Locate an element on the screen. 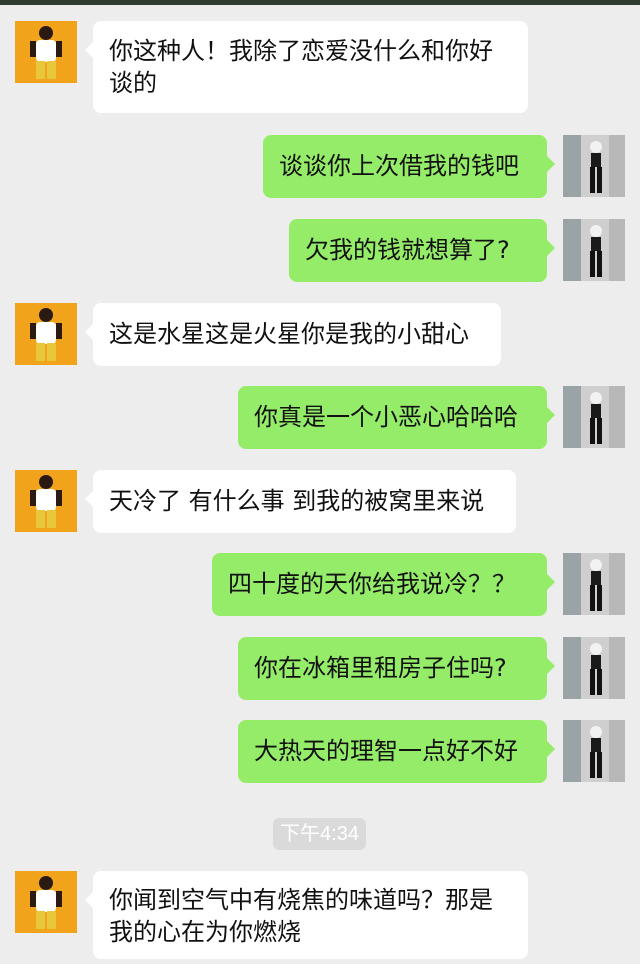 This screenshot has height=964, width=640. message-text: 你真是一个小恶心哈哈哈 is located at coordinates (386, 417).